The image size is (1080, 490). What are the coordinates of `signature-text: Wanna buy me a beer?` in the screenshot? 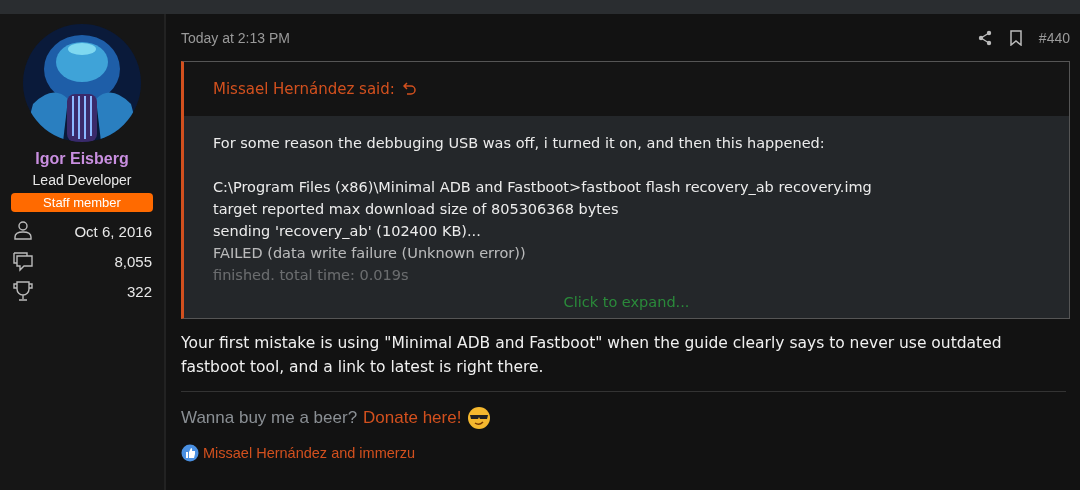 It's located at (269, 418).